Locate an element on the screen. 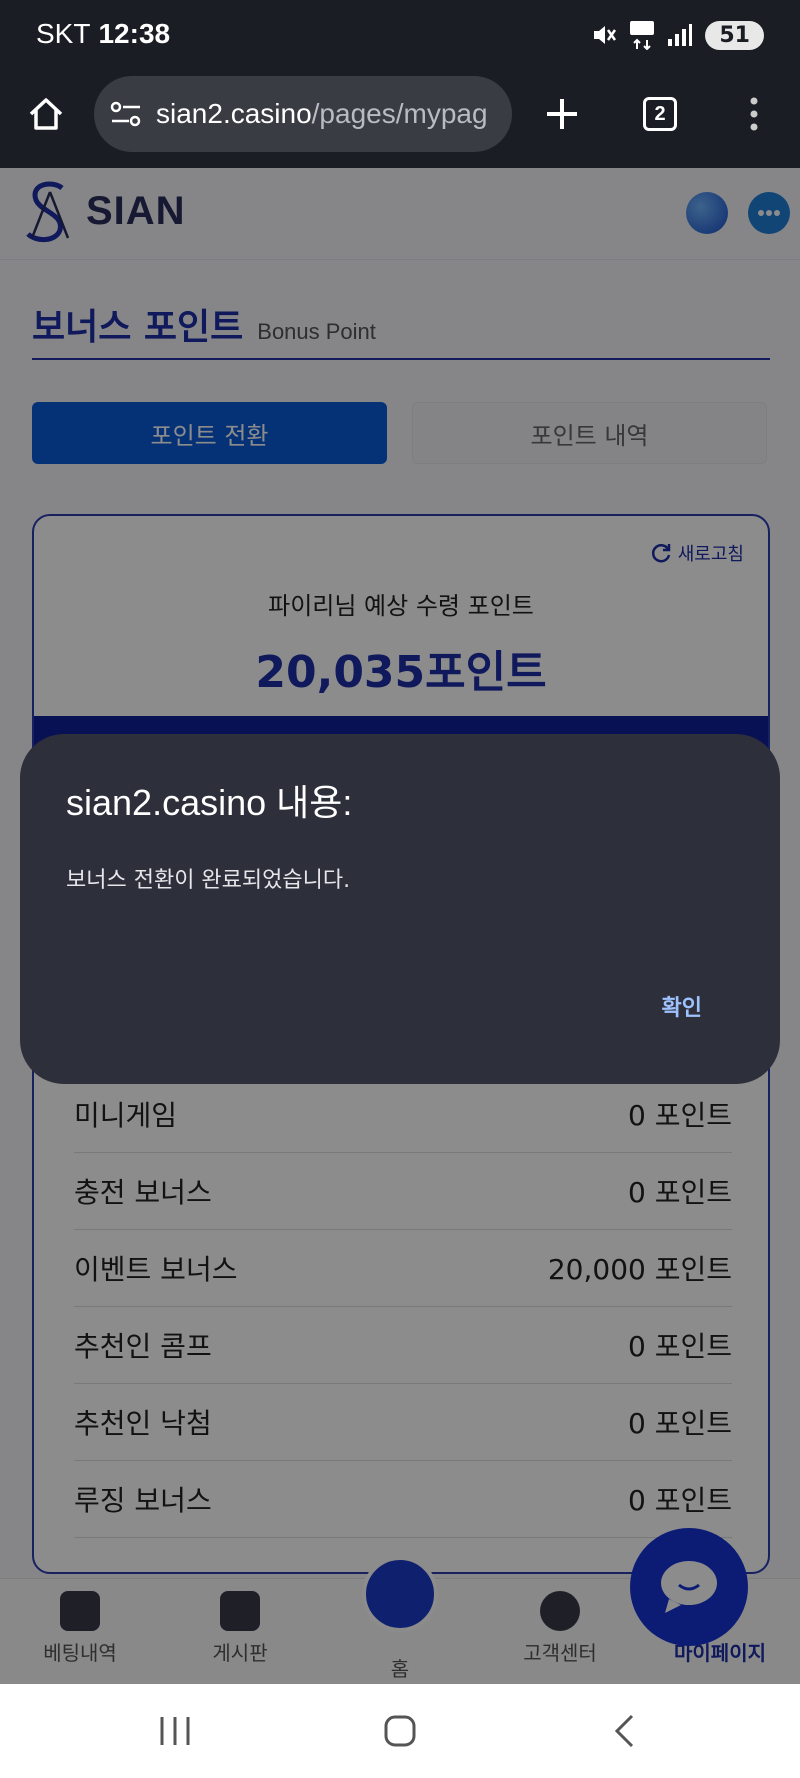 This screenshot has width=800, height=1778. dialog-ok-button: 확인 is located at coordinates (682, 1006).